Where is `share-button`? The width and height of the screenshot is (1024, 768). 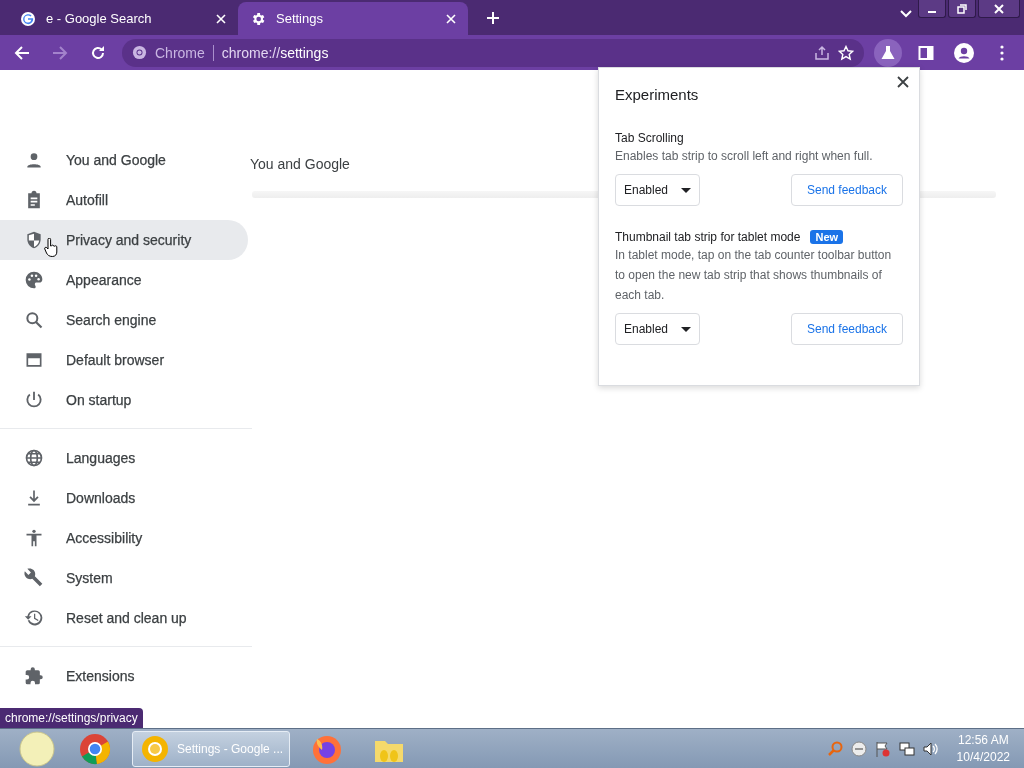 share-button is located at coordinates (822, 52).